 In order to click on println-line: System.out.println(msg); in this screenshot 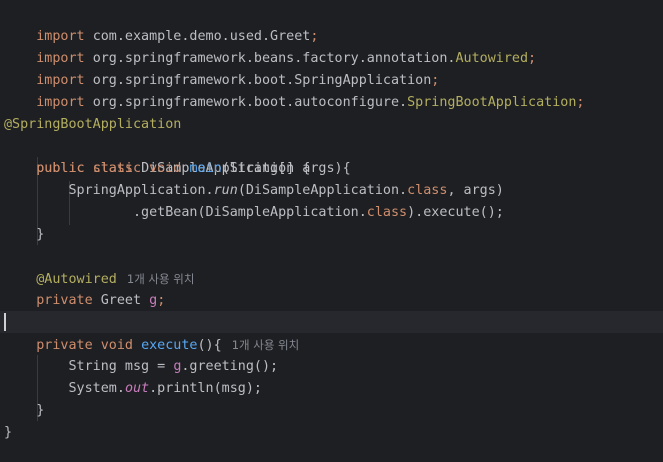, I will do `click(133, 389)`.